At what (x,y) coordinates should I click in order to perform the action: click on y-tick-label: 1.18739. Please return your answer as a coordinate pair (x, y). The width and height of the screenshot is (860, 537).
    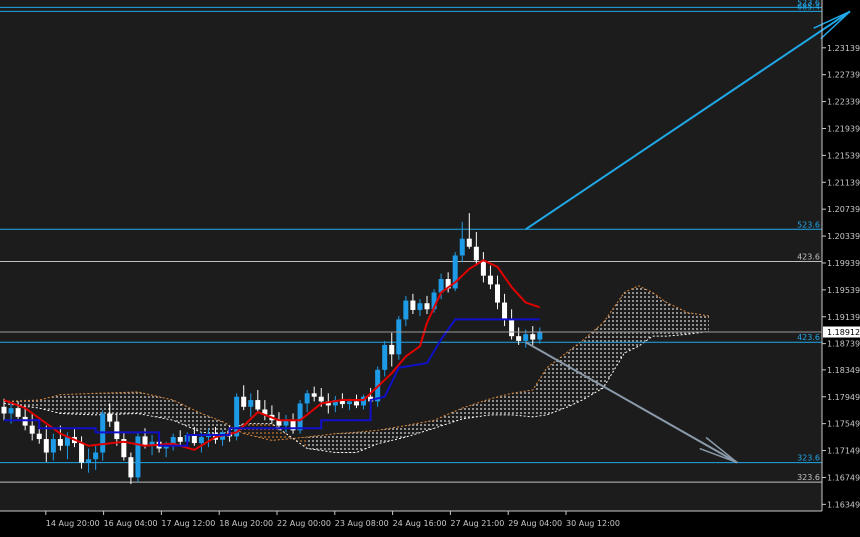
    Looking at the image, I should click on (843, 344).